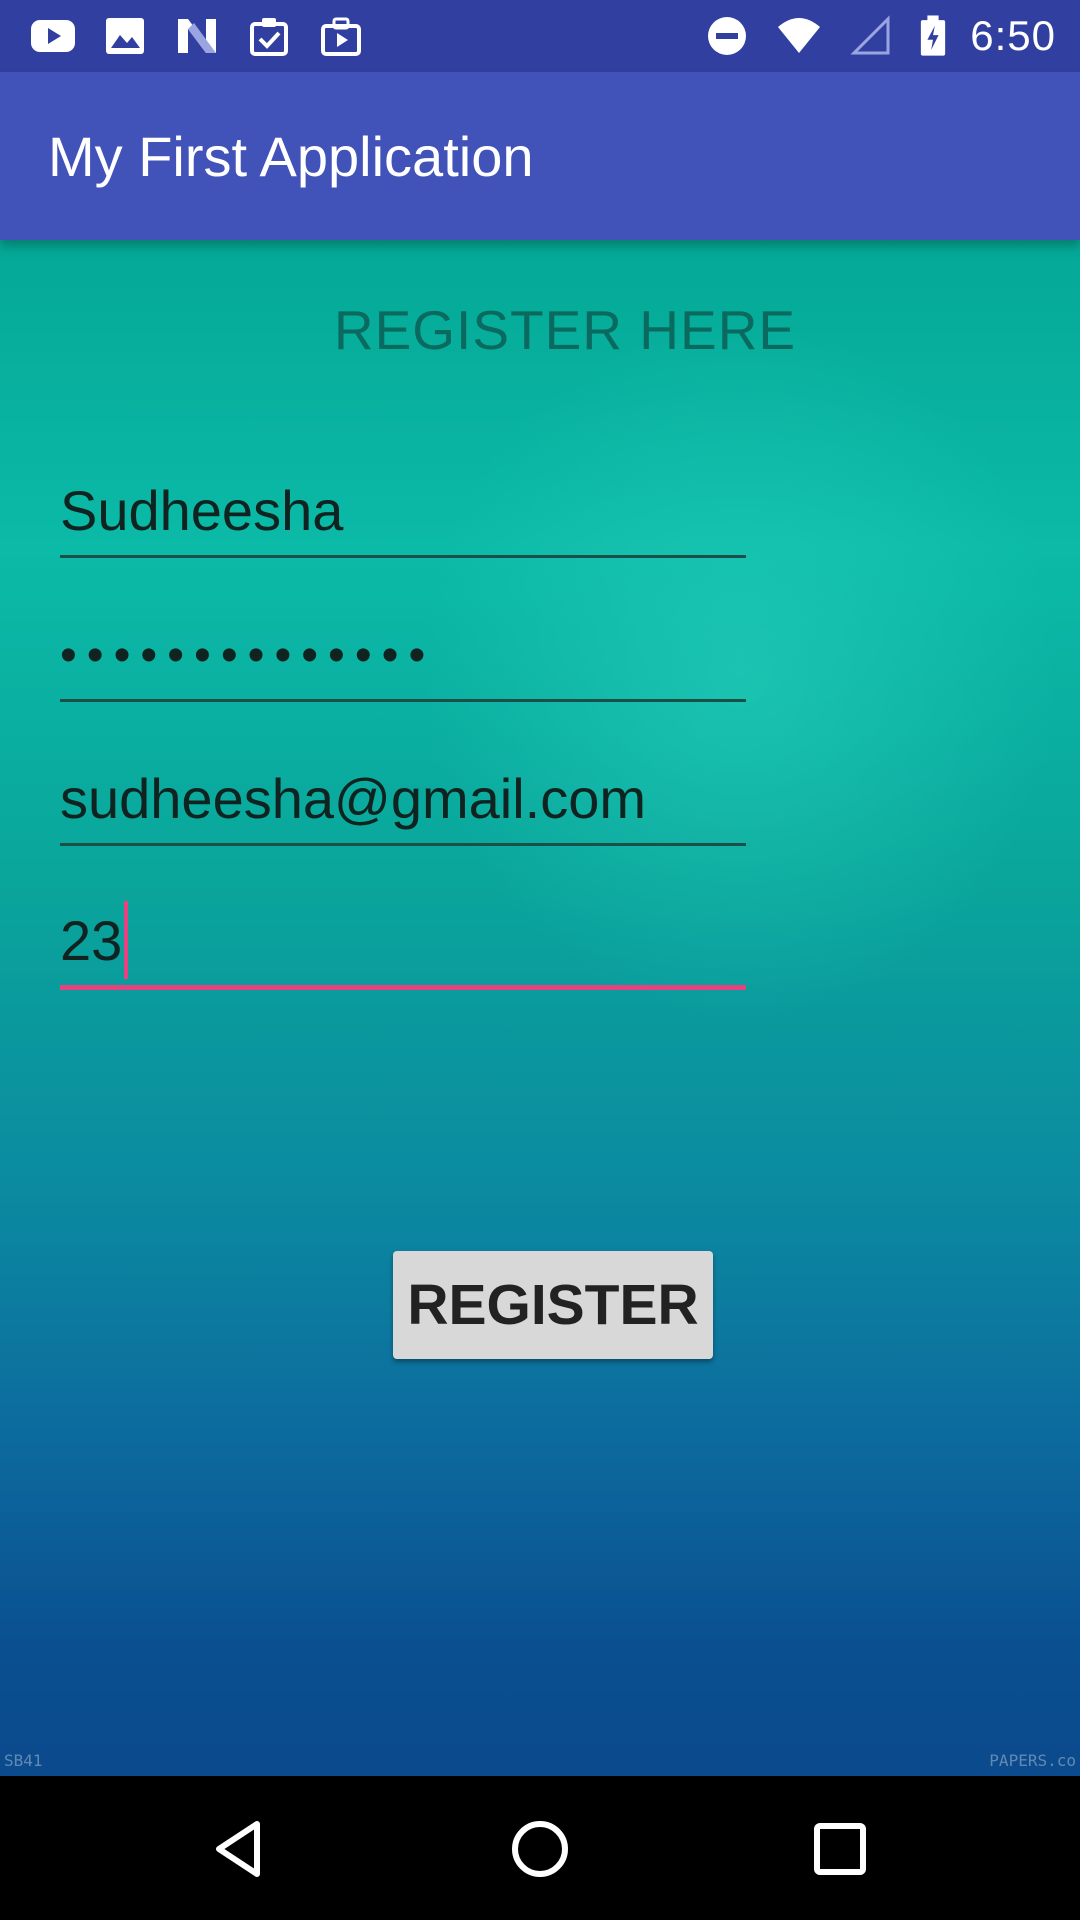 This screenshot has height=1920, width=1080. I want to click on username-value: Sudheesha, so click(202, 510).